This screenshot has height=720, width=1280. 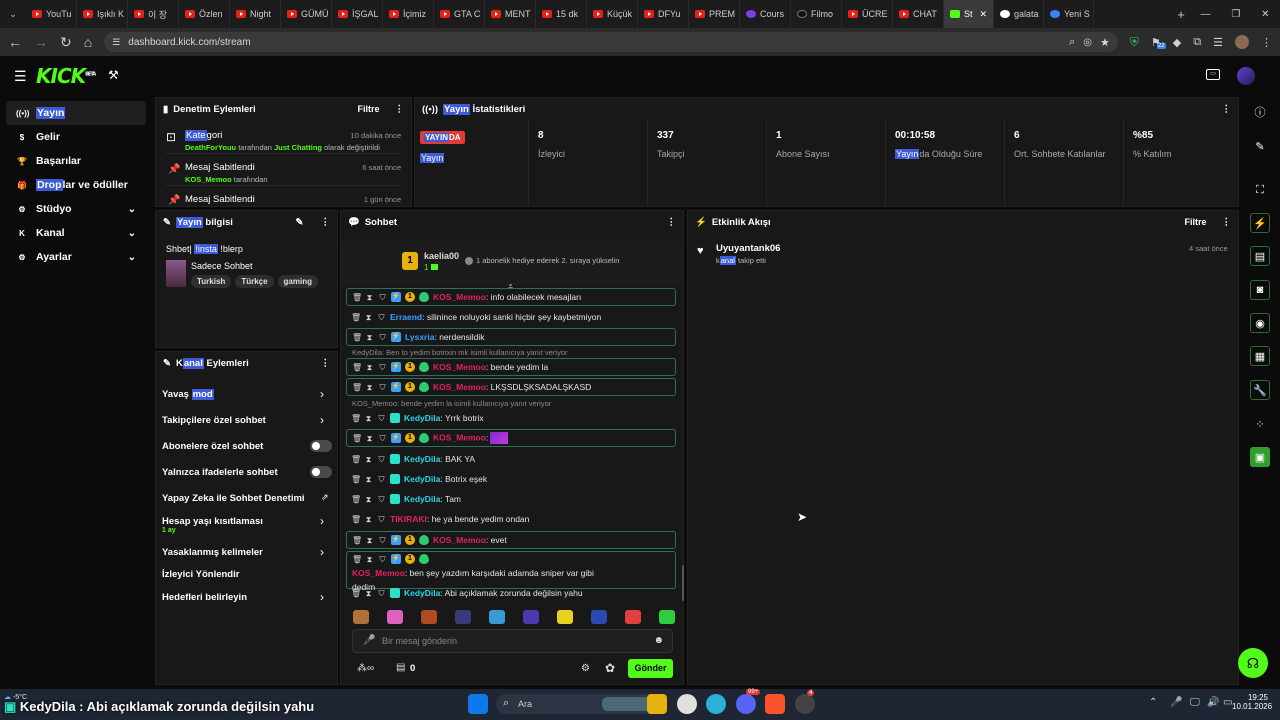 I want to click on forward-icon: →, so click(x=41, y=42).